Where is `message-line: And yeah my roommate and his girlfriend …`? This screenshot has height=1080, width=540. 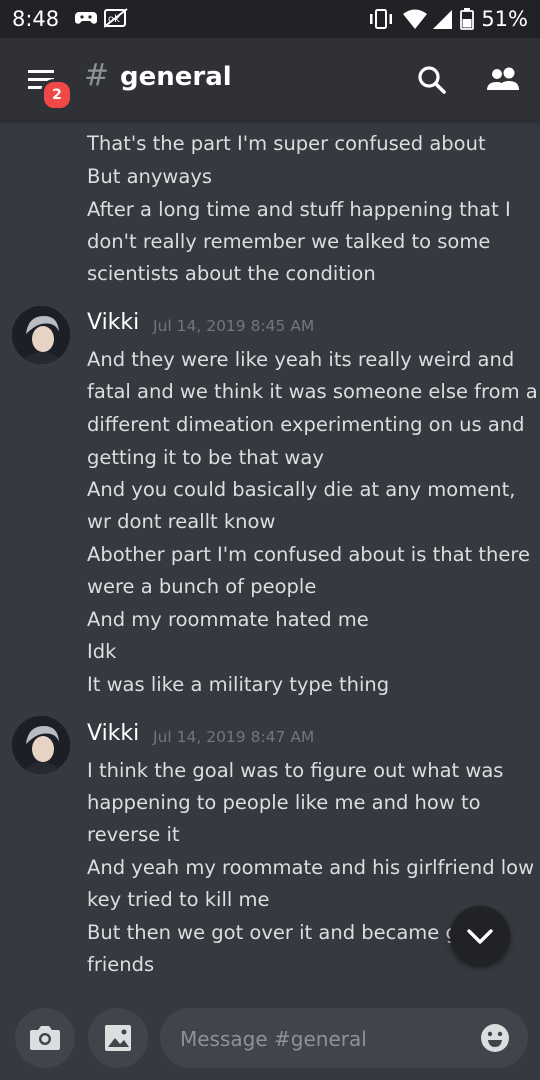 message-line: And yeah my roommate and his girlfriend … is located at coordinates (311, 867).